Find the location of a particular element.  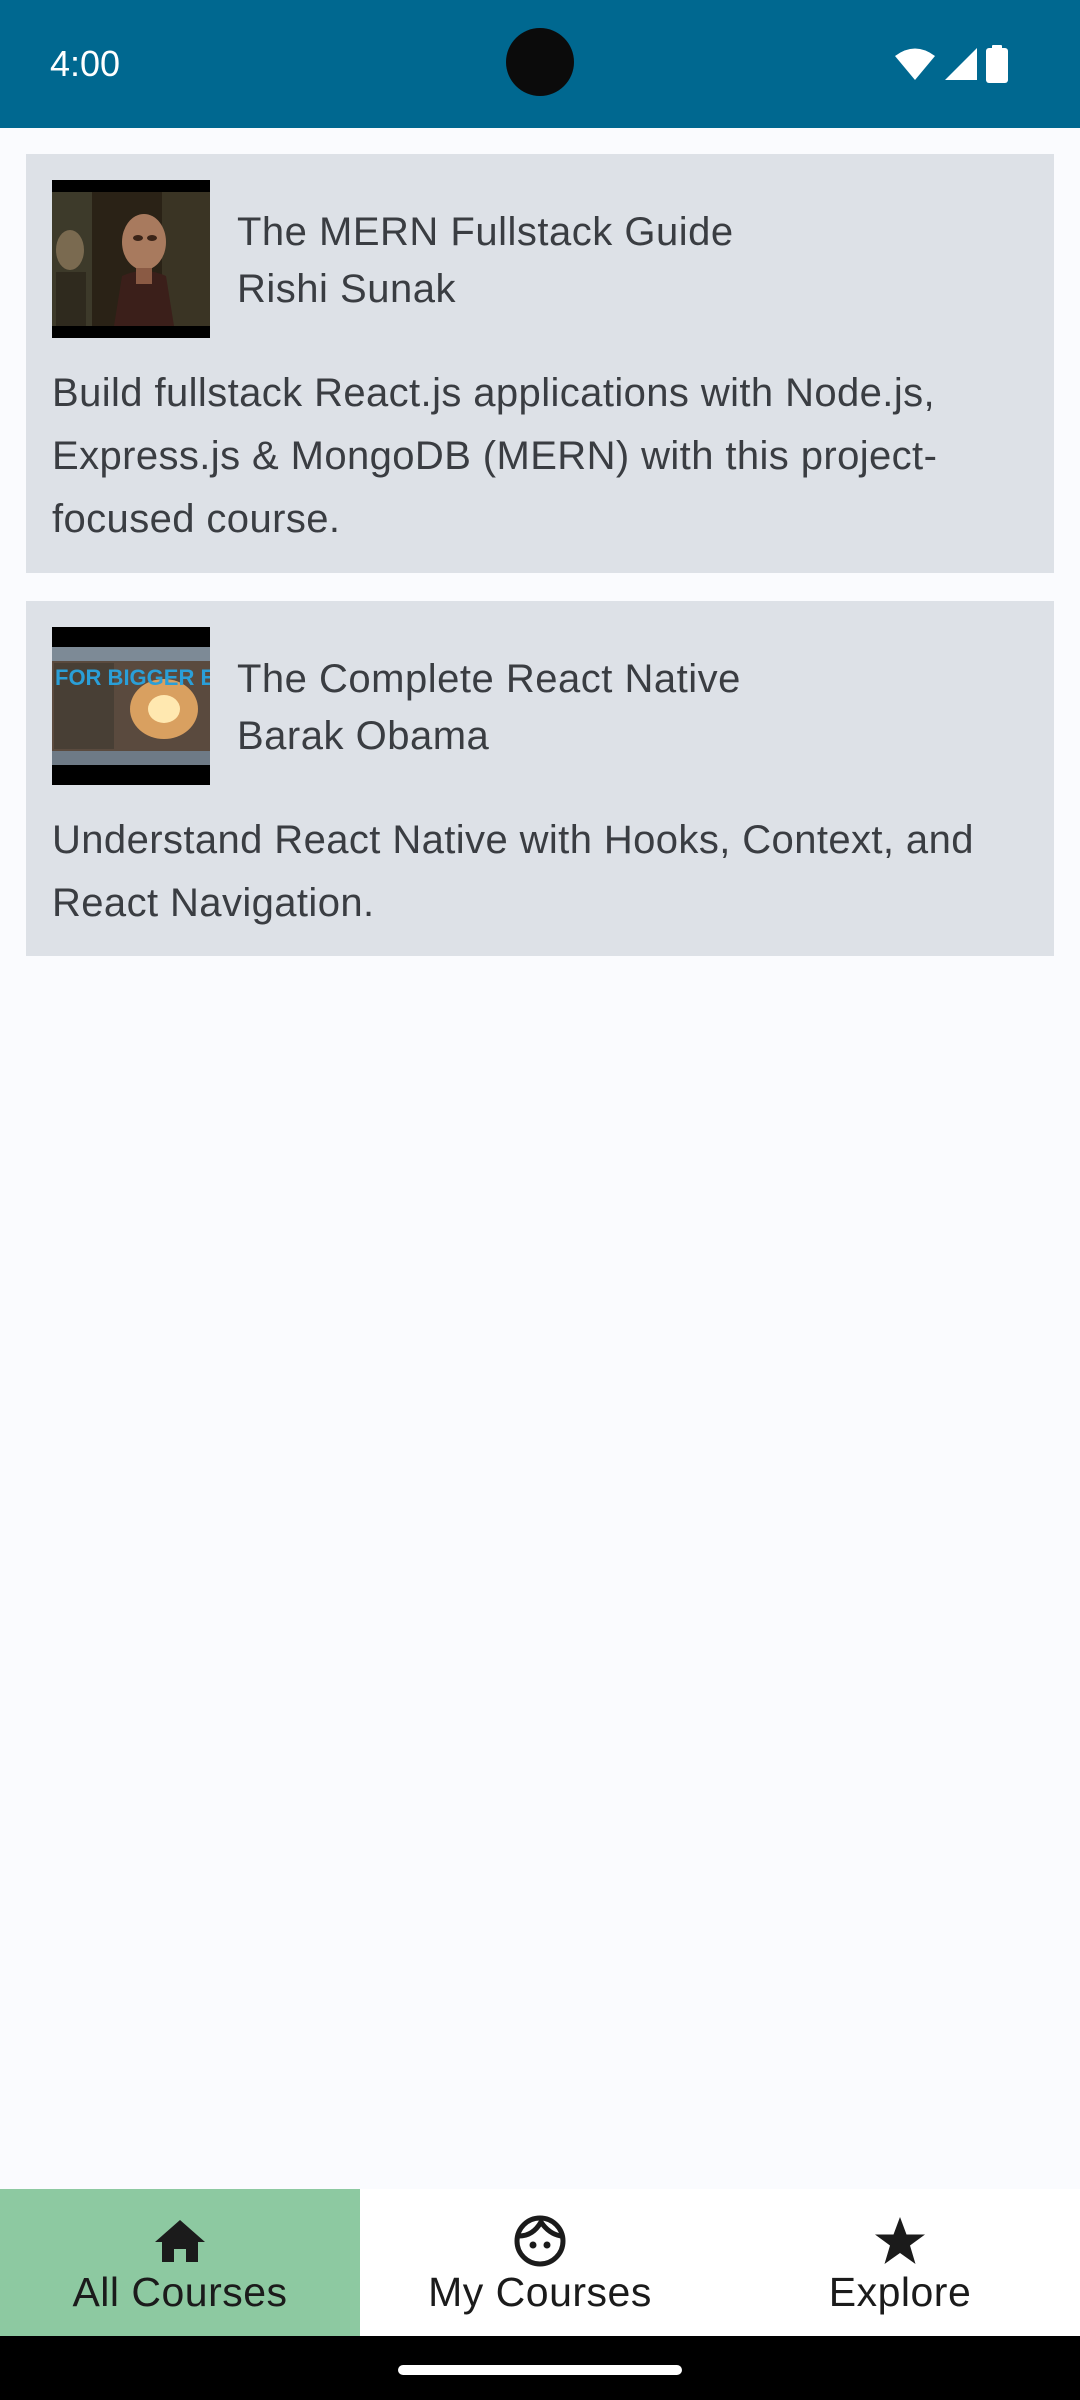

status-icons is located at coordinates (951, 64).